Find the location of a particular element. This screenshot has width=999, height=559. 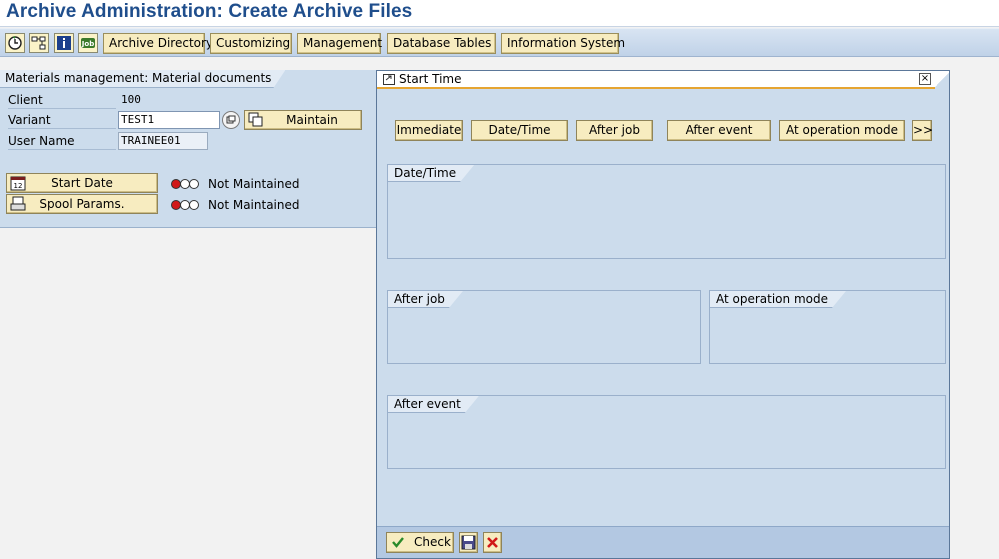

spool-status-lights-icon is located at coordinates (185, 205).